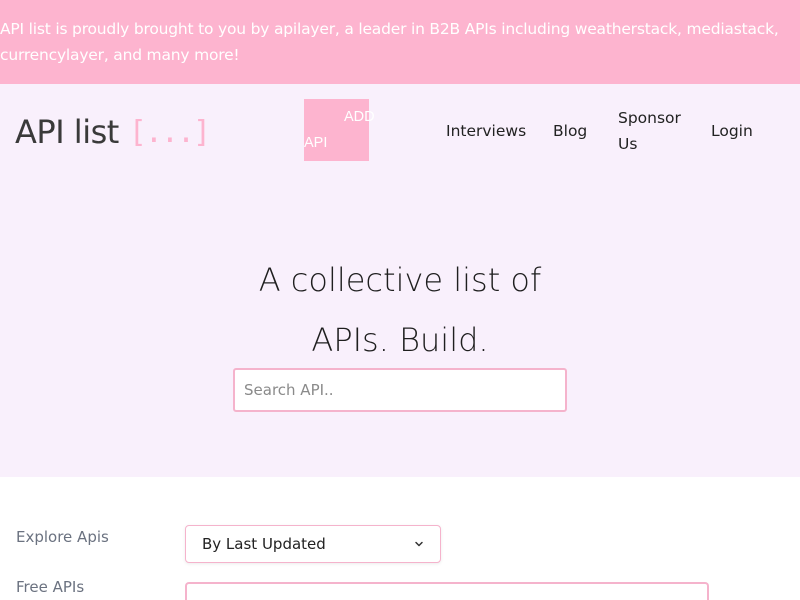  Describe the element at coordinates (50, 587) in the screenshot. I see `free-apis-label: Free APIs` at that location.